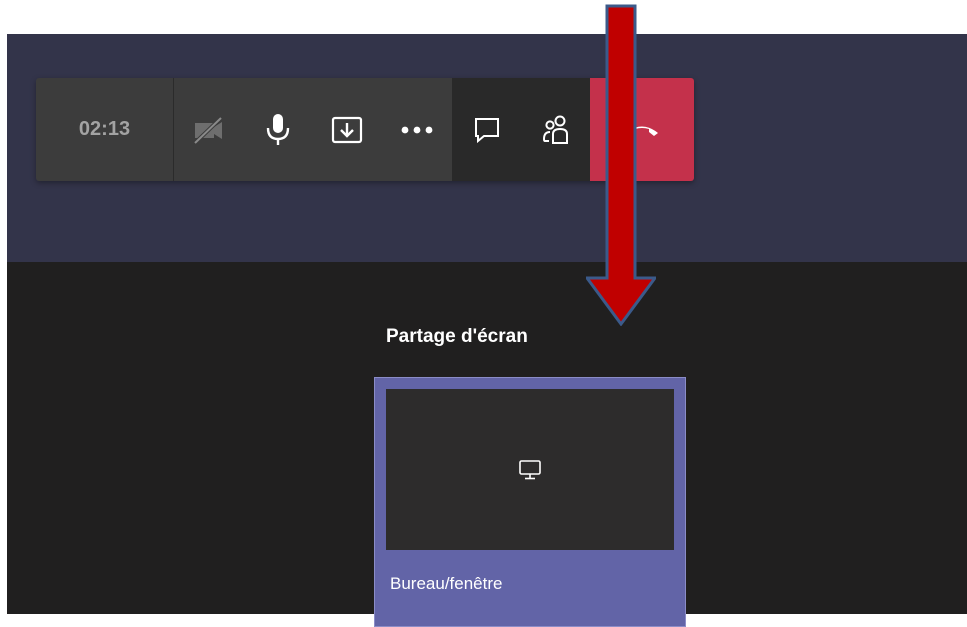 The width and height of the screenshot is (967, 627). Describe the element at coordinates (621, 165) in the screenshot. I see `annotation-arrow` at that location.